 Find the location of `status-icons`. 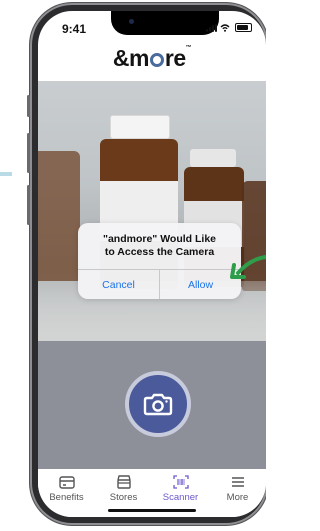

status-icons is located at coordinates (229, 27).